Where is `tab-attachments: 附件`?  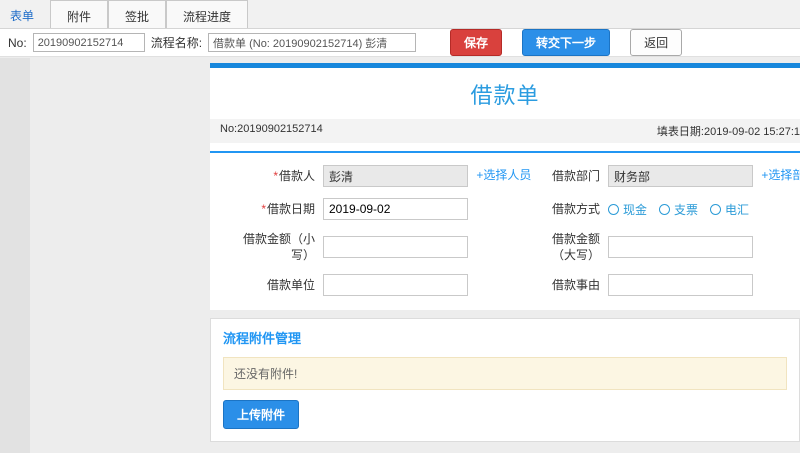
tab-attachments: 附件 is located at coordinates (79, 14).